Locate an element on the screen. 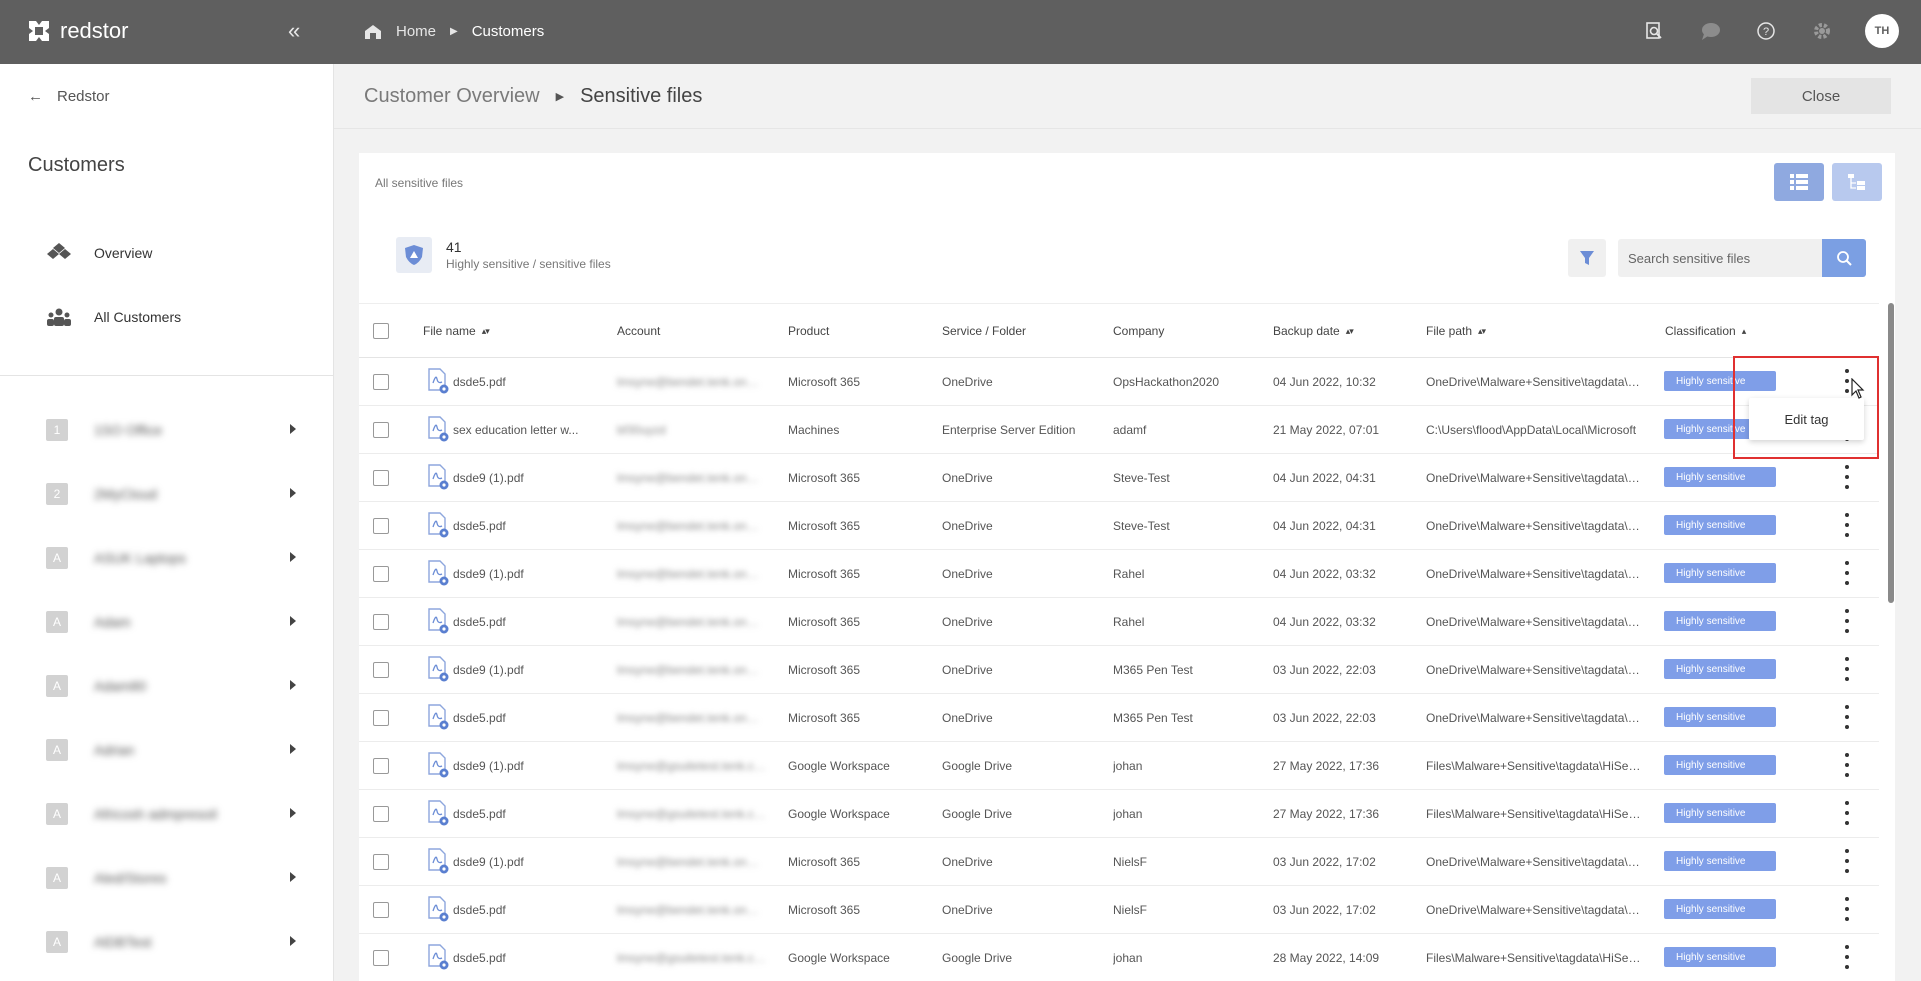 The width and height of the screenshot is (1921, 981). home-icon is located at coordinates (373, 32).